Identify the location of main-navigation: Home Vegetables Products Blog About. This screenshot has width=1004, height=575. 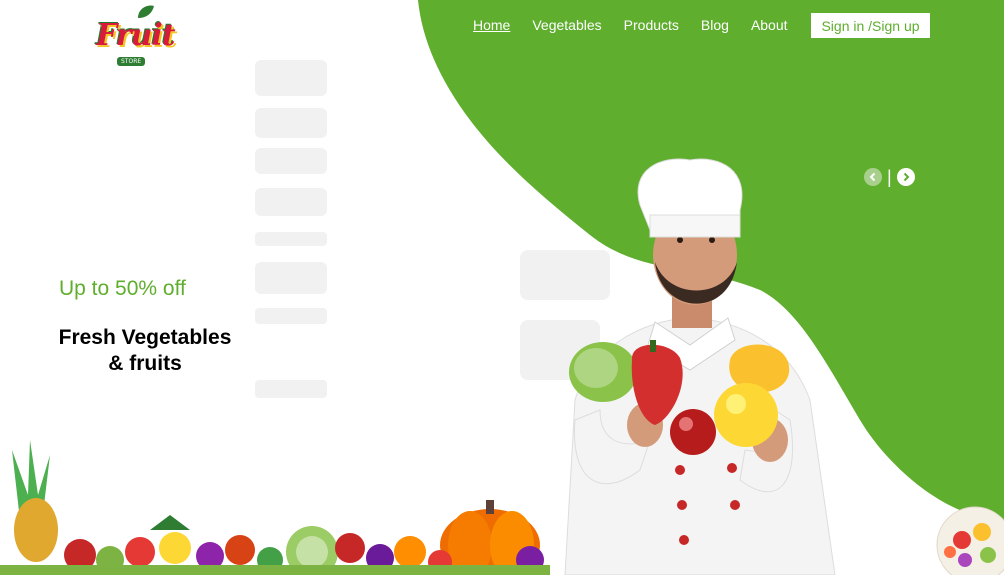
(641, 25).